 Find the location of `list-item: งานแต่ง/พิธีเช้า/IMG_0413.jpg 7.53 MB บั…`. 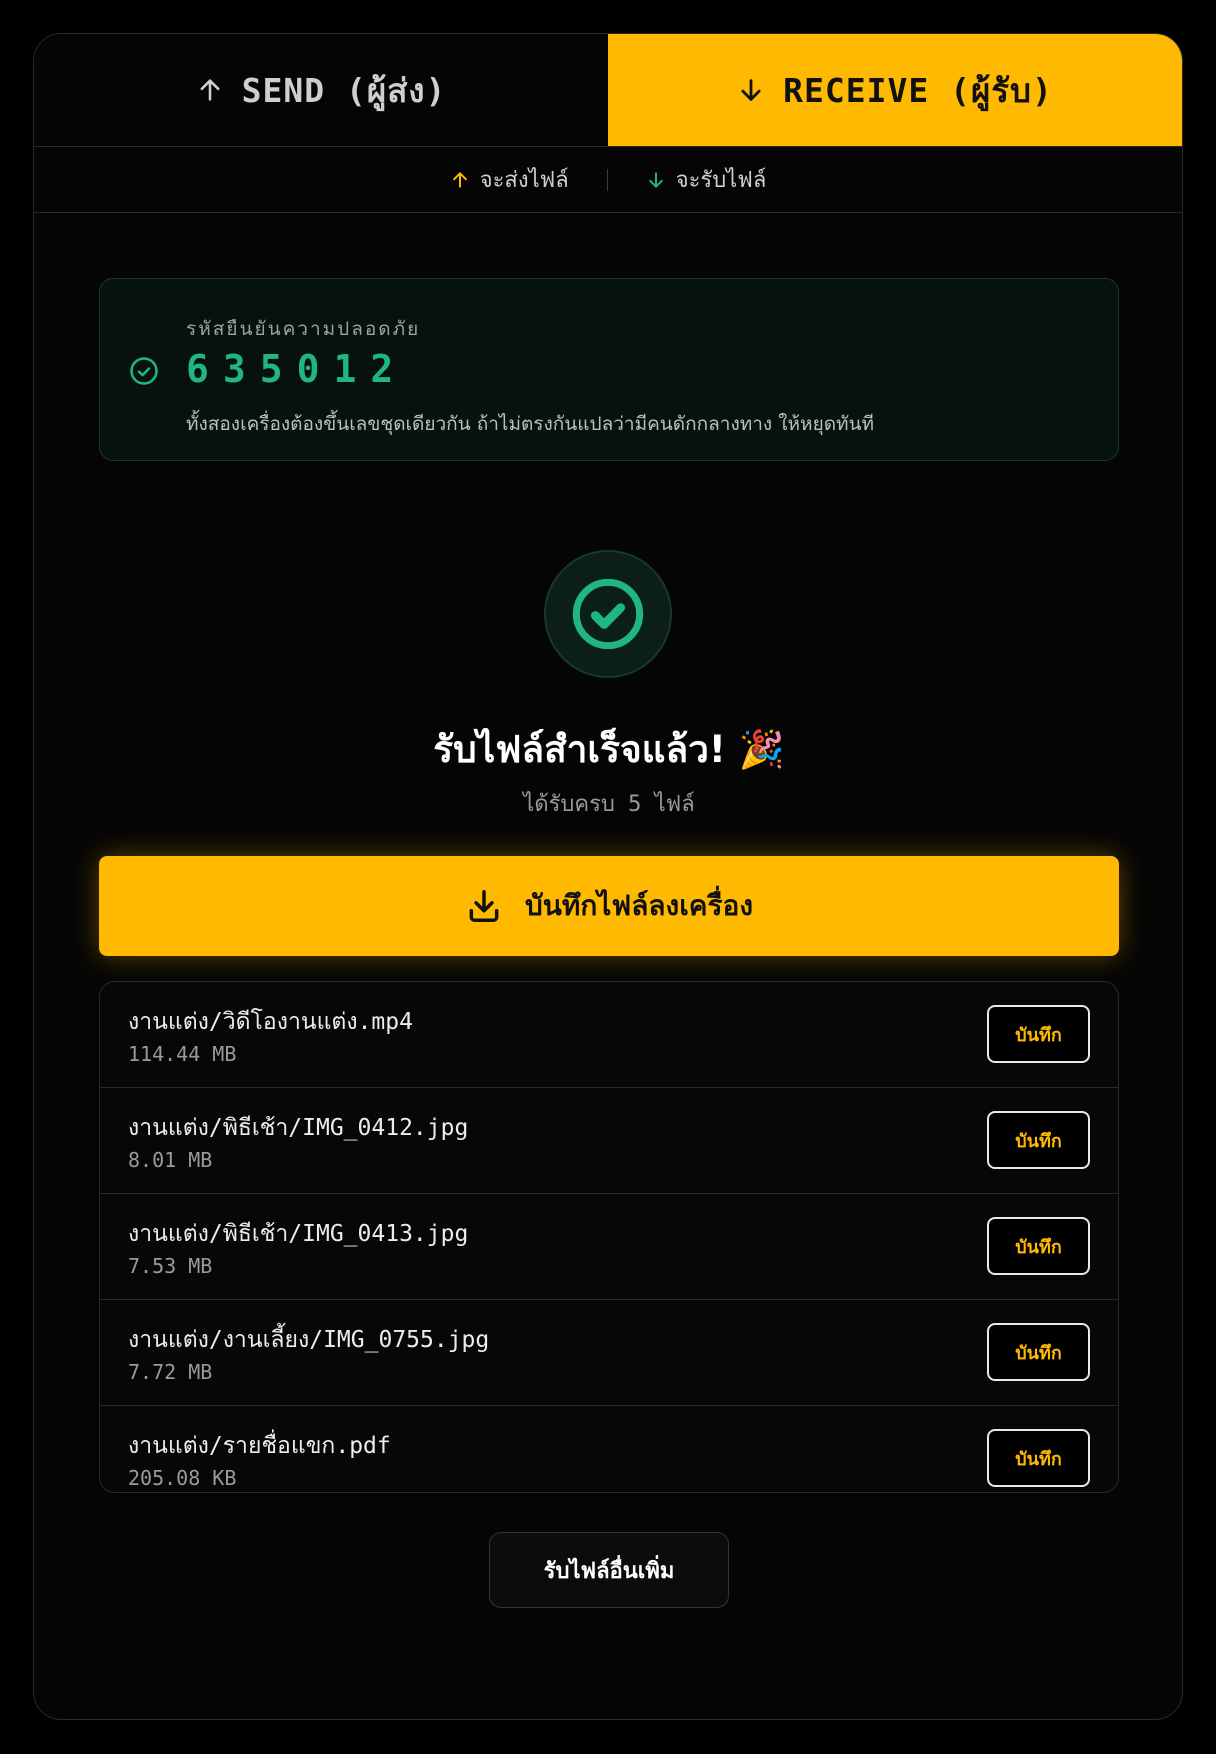

list-item: งานแต่ง/พิธีเช้า/IMG_0413.jpg 7.53 MB บั… is located at coordinates (609, 1247).